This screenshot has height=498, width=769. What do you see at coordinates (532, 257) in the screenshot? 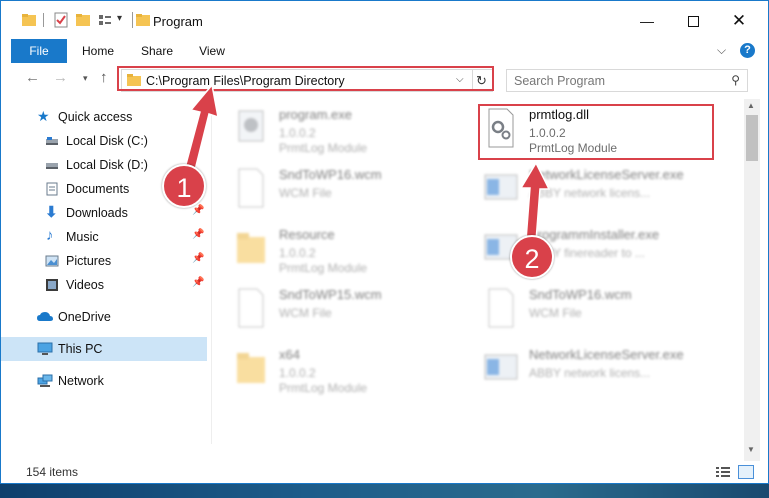
I see `step-badge-2: 2` at bounding box center [532, 257].